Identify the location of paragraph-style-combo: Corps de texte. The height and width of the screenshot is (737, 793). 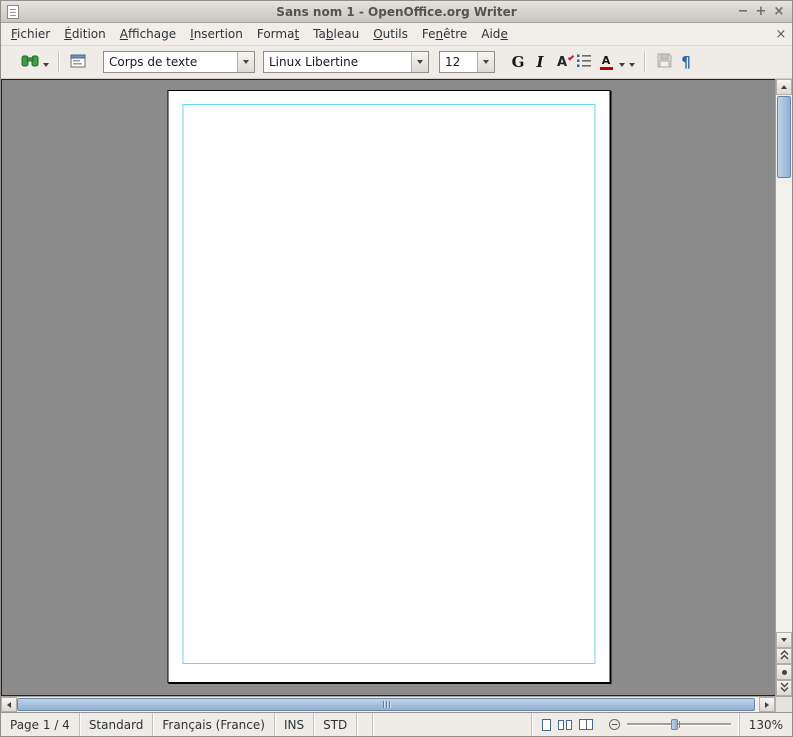
(179, 62).